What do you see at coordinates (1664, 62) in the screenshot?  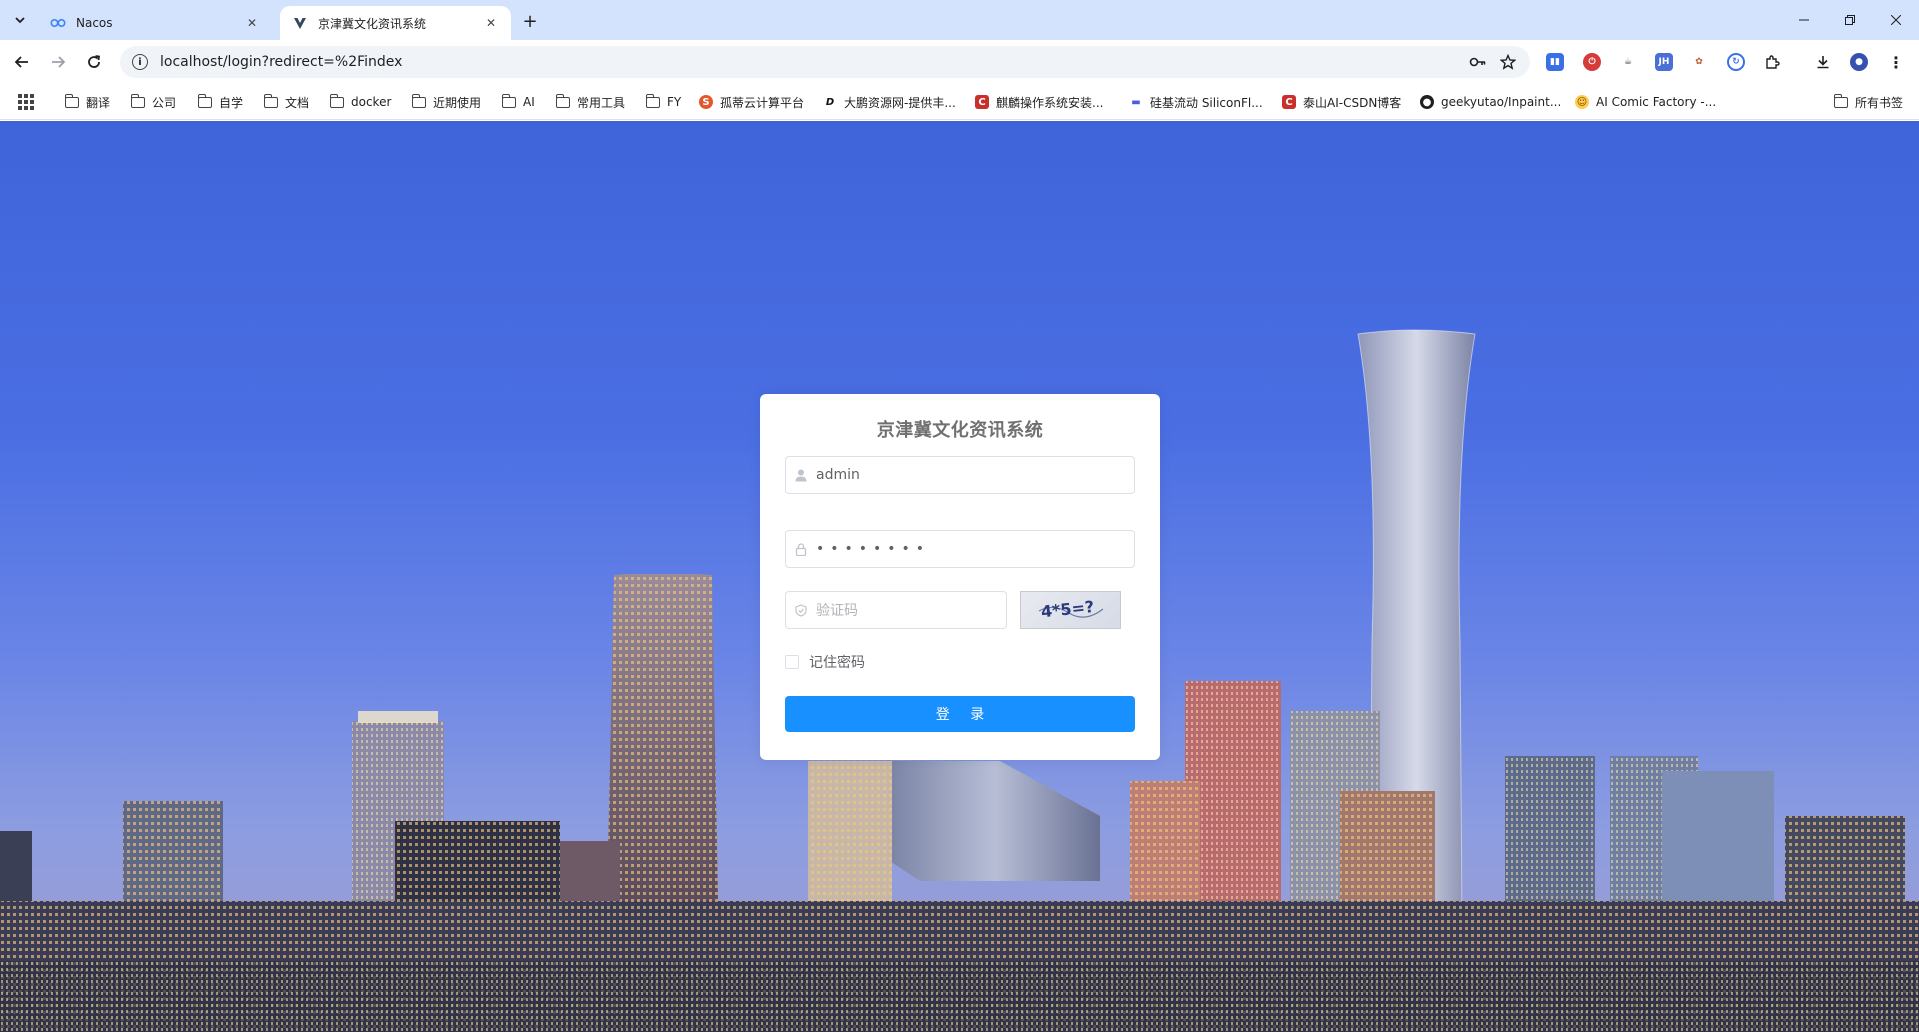 I see `extension-jh-icon: JH` at bounding box center [1664, 62].